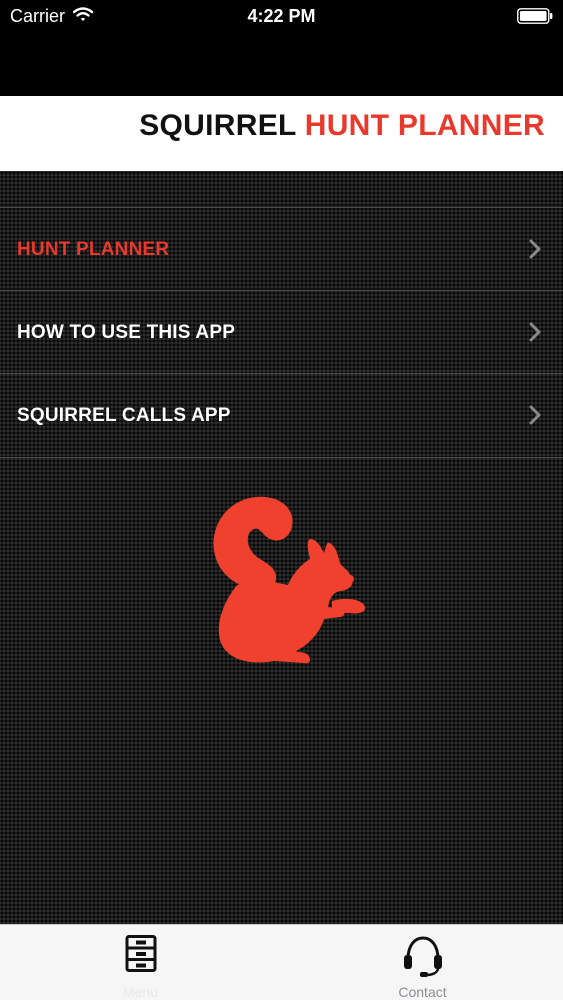  Describe the element at coordinates (126, 332) in the screenshot. I see `menu-item-label: HOW TO USE THIS APP` at that location.